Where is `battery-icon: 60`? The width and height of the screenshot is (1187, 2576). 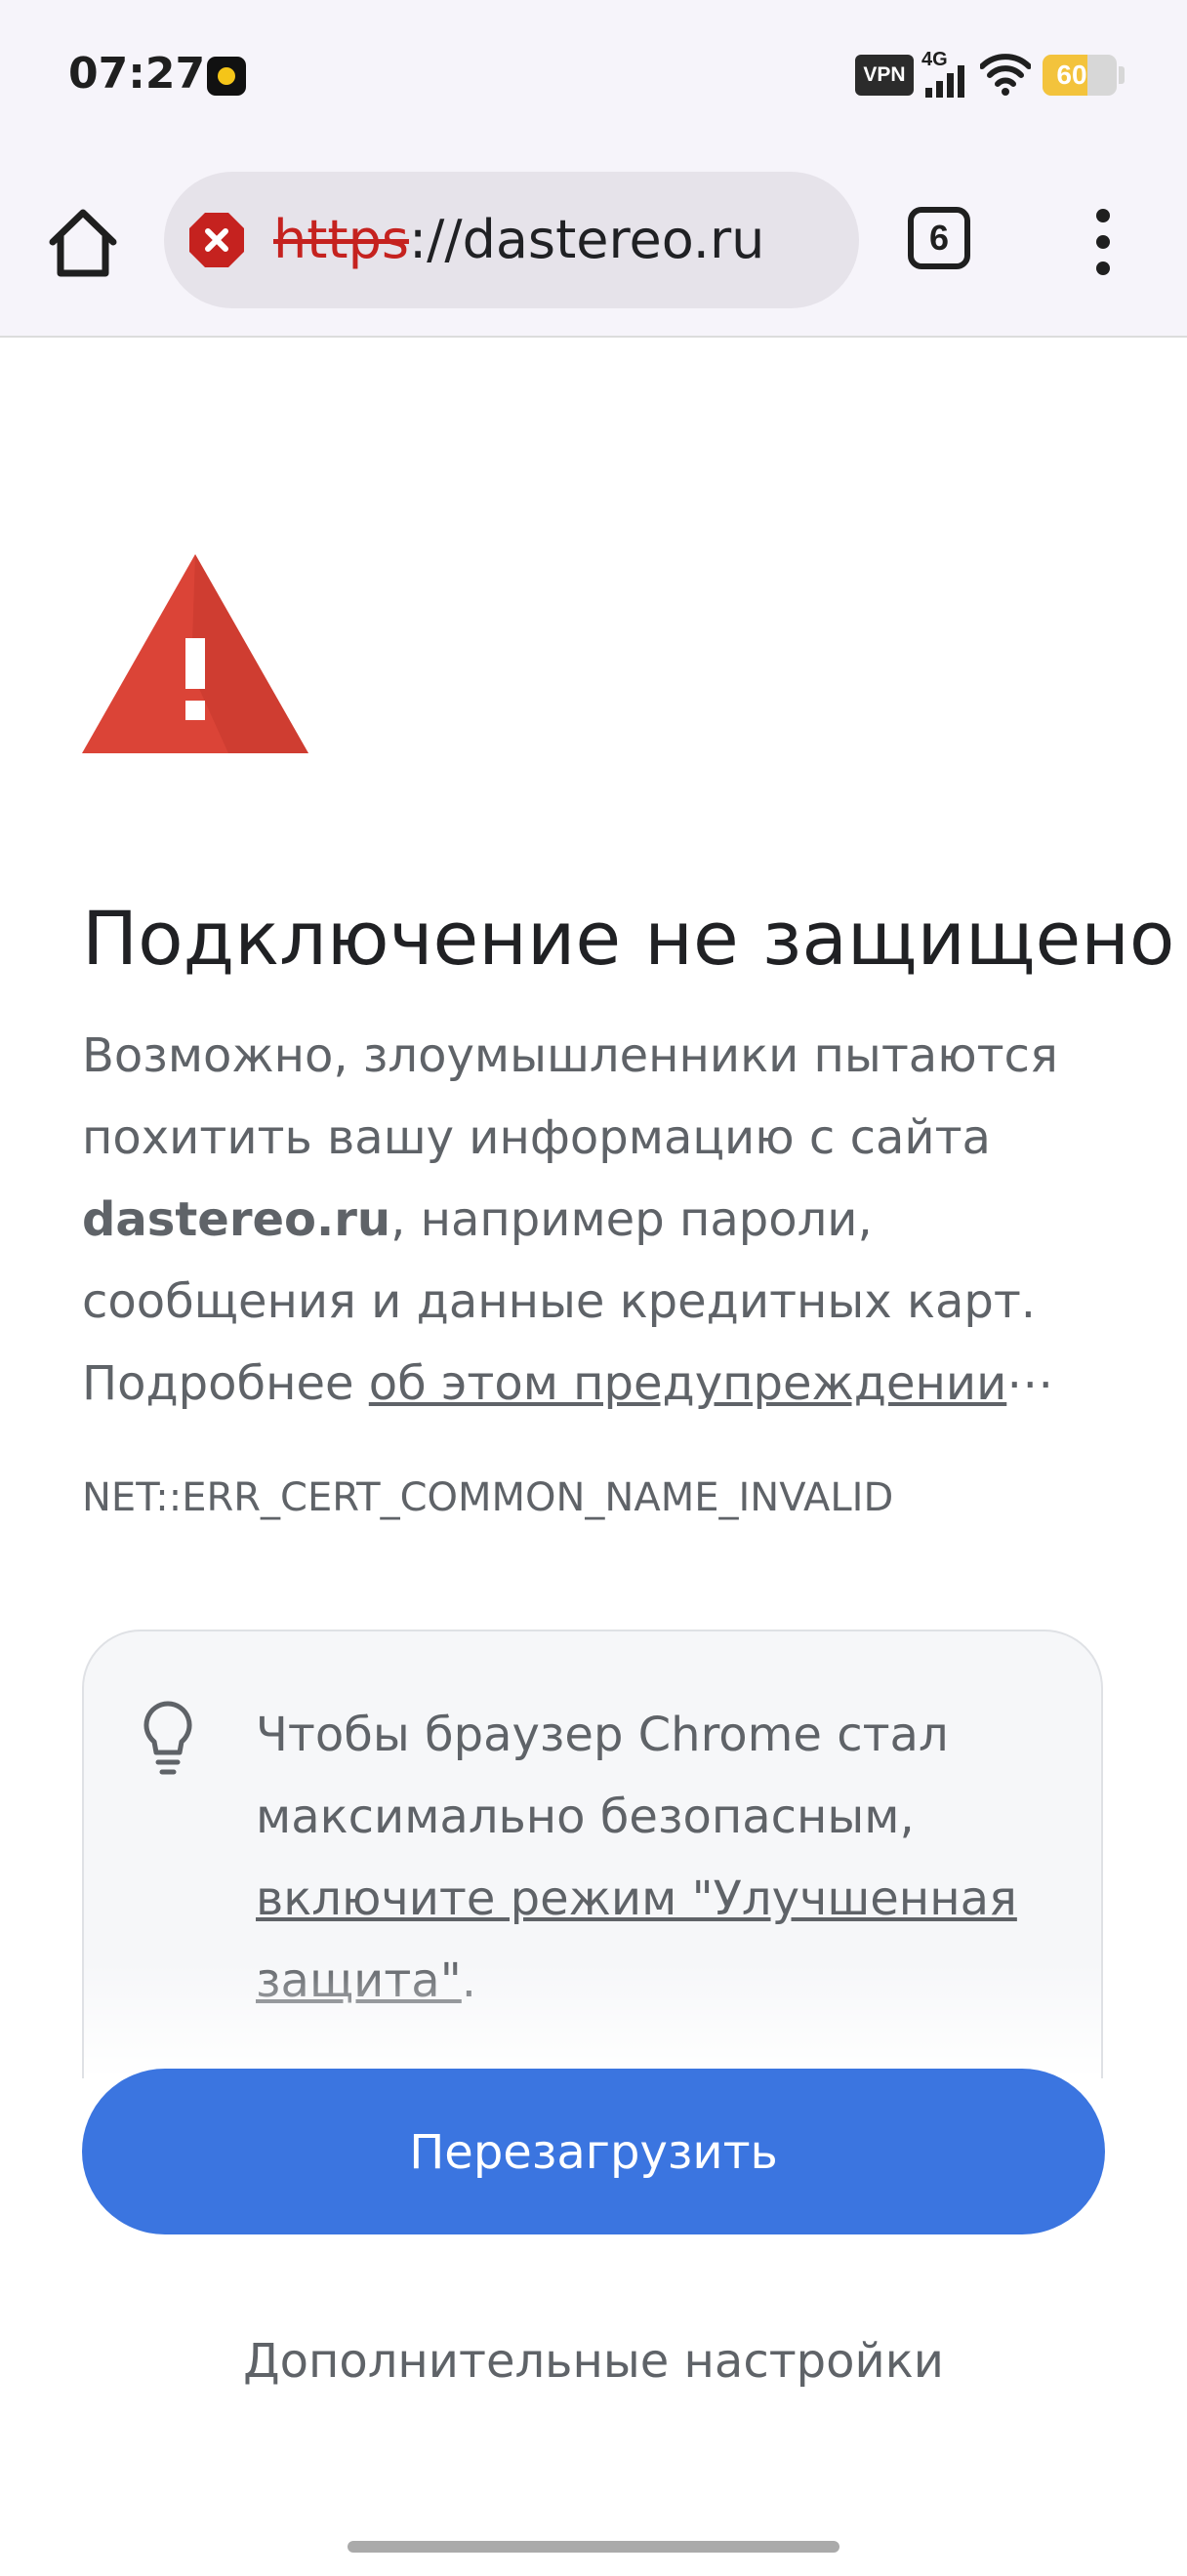 battery-icon: 60 is located at coordinates (1080, 75).